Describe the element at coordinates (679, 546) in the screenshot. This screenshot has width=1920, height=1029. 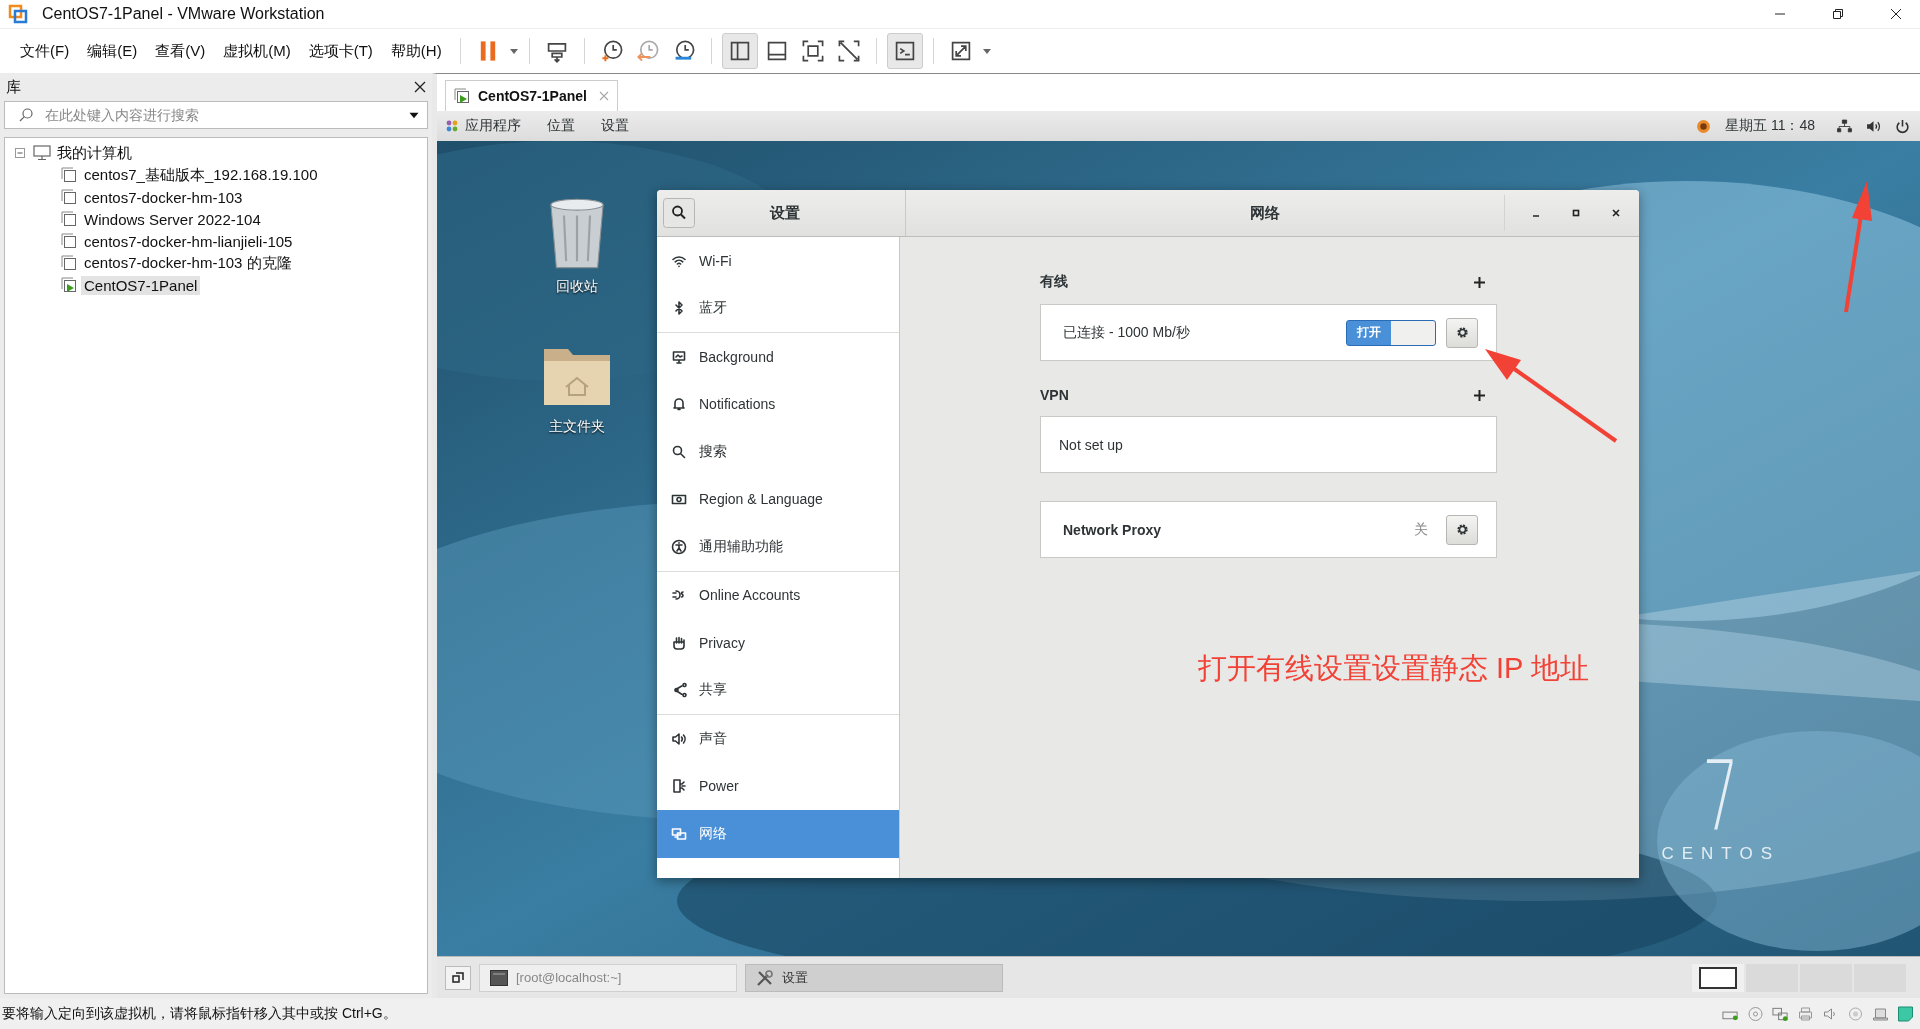
I see `accessibility-icon` at that location.